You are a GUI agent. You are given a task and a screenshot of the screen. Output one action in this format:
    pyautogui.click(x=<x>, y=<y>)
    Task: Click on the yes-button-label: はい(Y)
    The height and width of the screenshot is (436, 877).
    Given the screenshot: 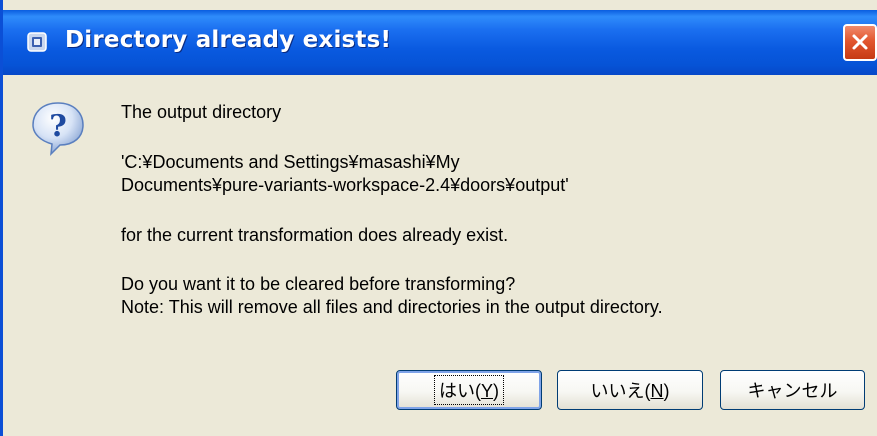 What is the action you would take?
    pyautogui.click(x=468, y=390)
    